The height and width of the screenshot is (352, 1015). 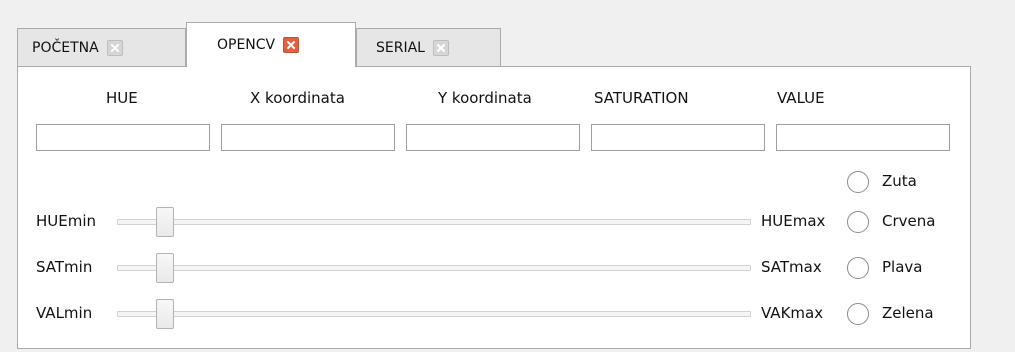 I want to click on sat-max-label: SATmax, so click(x=791, y=267).